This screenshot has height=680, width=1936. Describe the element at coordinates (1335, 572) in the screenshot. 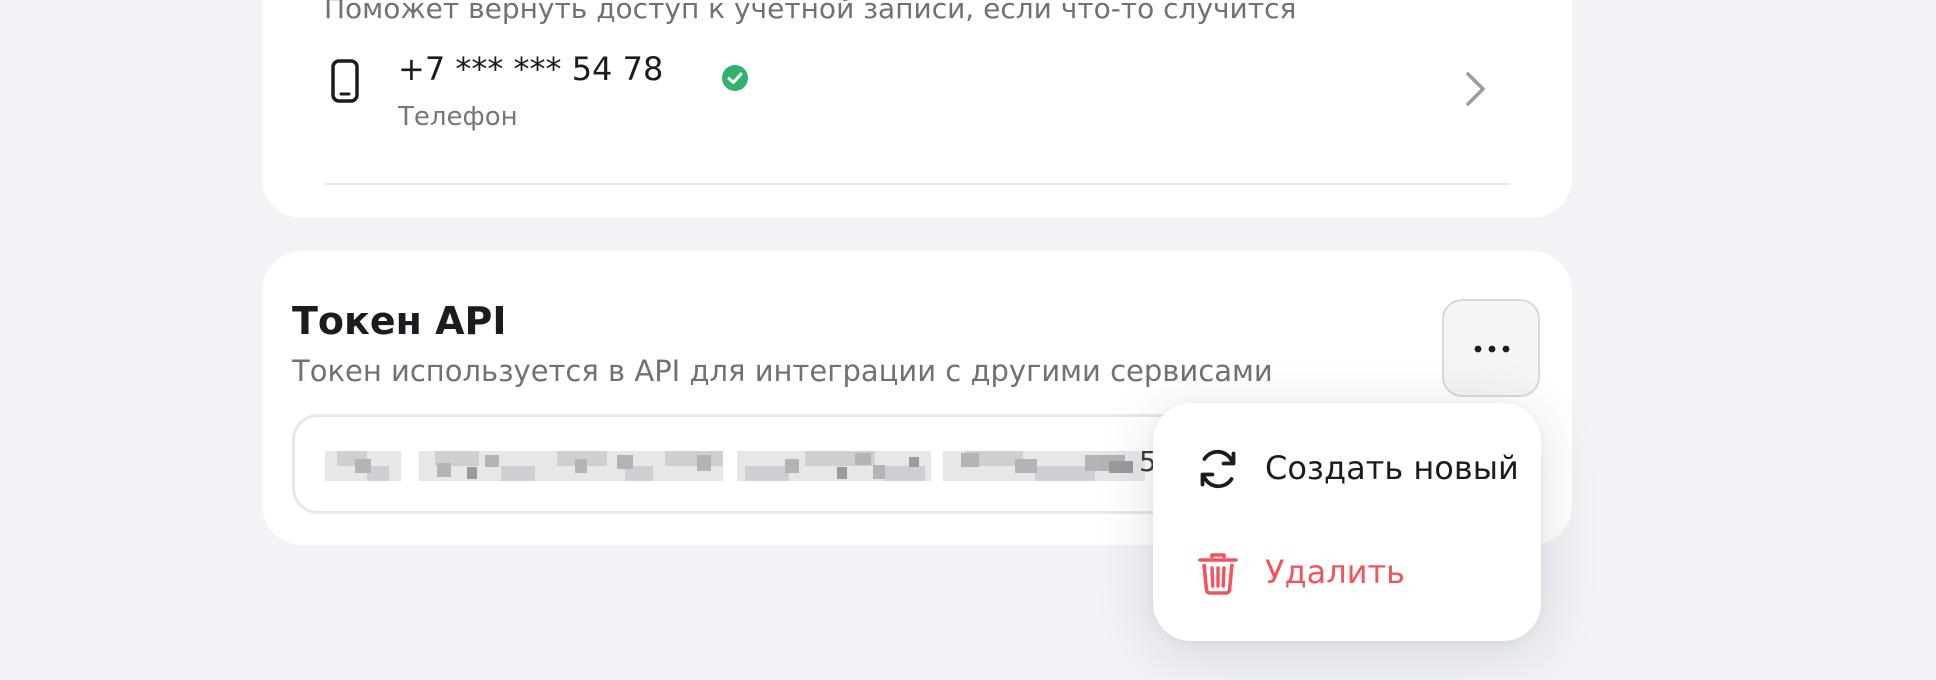

I see `menu-item-delete-label: Удалить` at that location.